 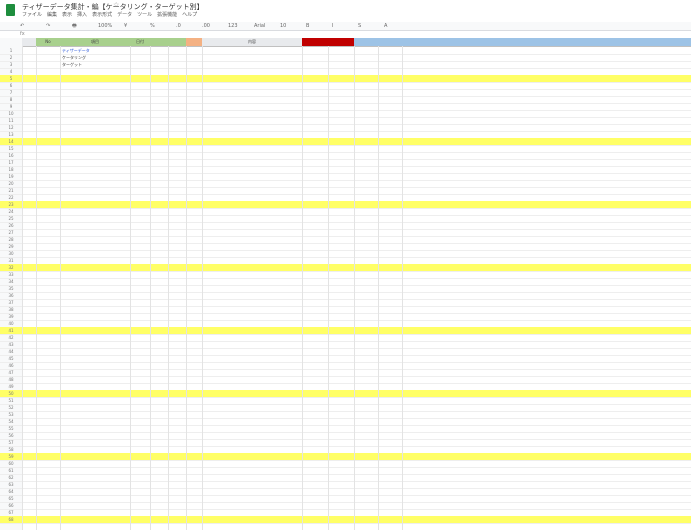 I want to click on row-number: 14, so click(x=11, y=141).